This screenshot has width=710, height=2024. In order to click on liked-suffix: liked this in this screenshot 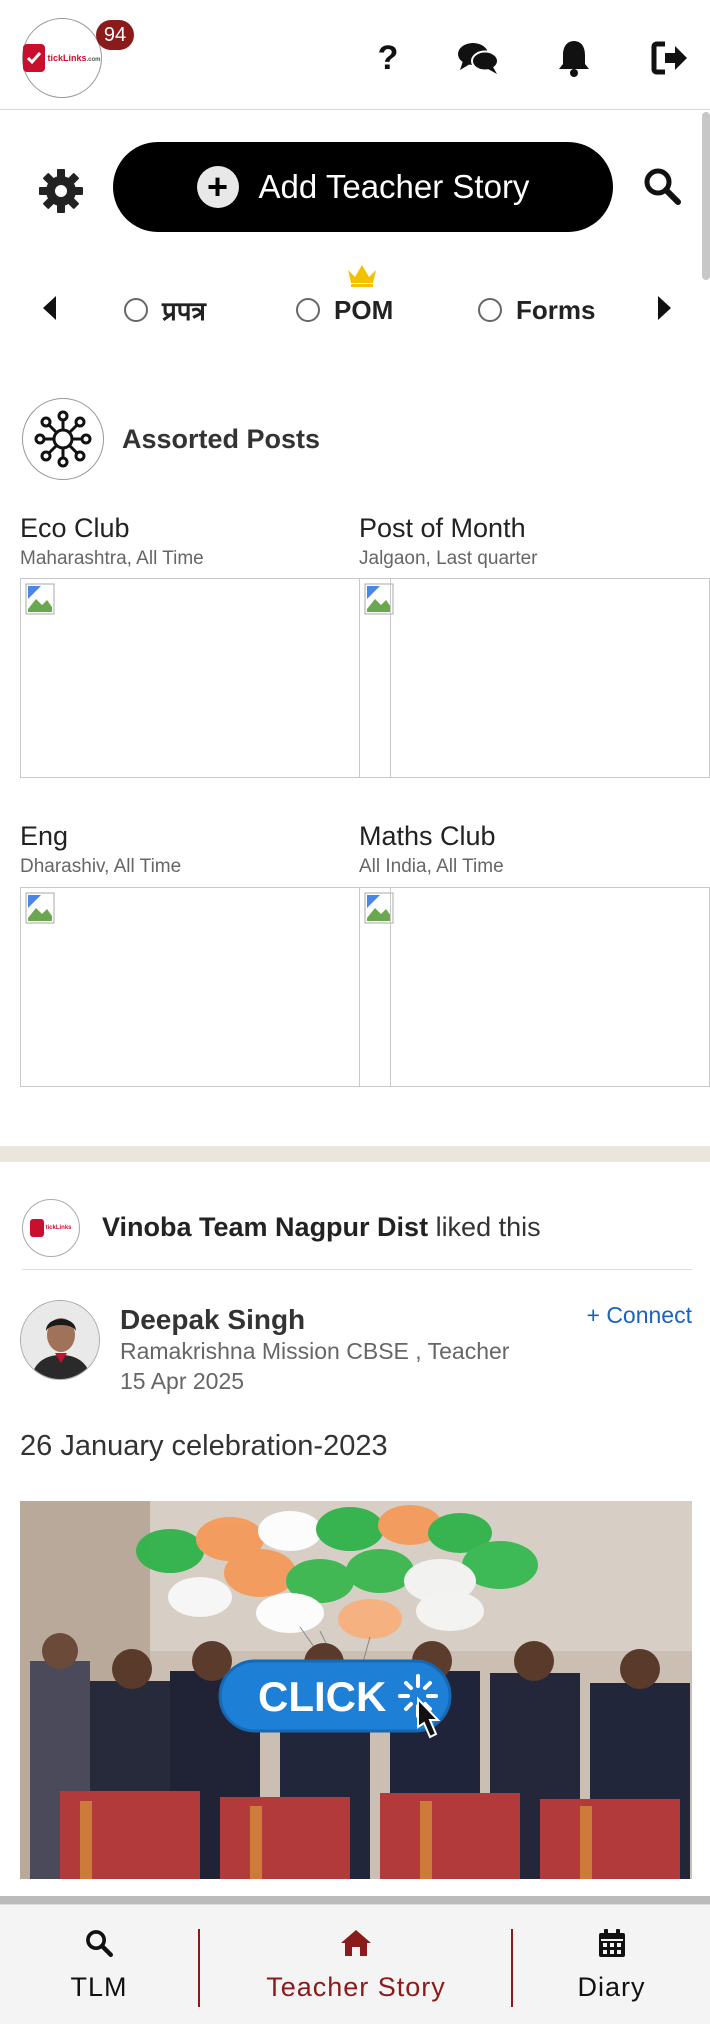, I will do `click(484, 1227)`.